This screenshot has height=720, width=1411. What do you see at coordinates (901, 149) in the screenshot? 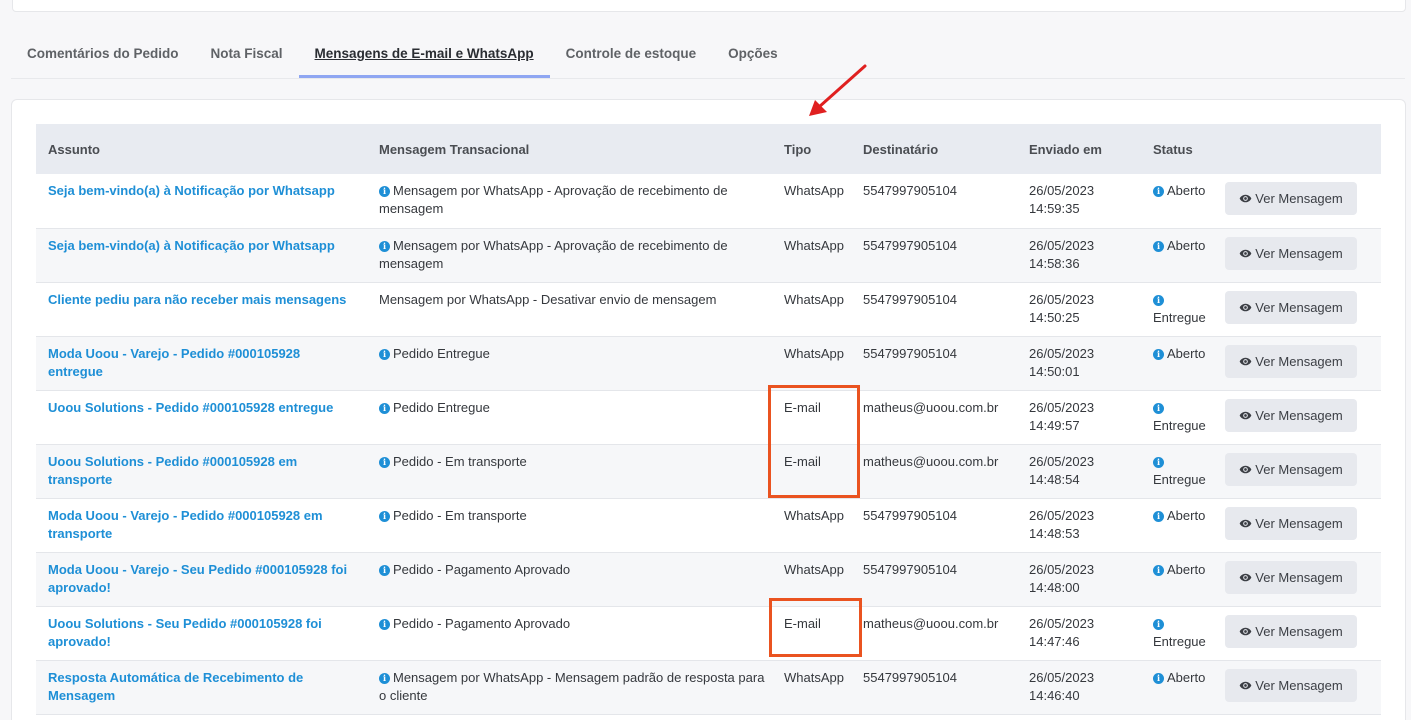
I see `header-destinatario: Destinatário` at bounding box center [901, 149].